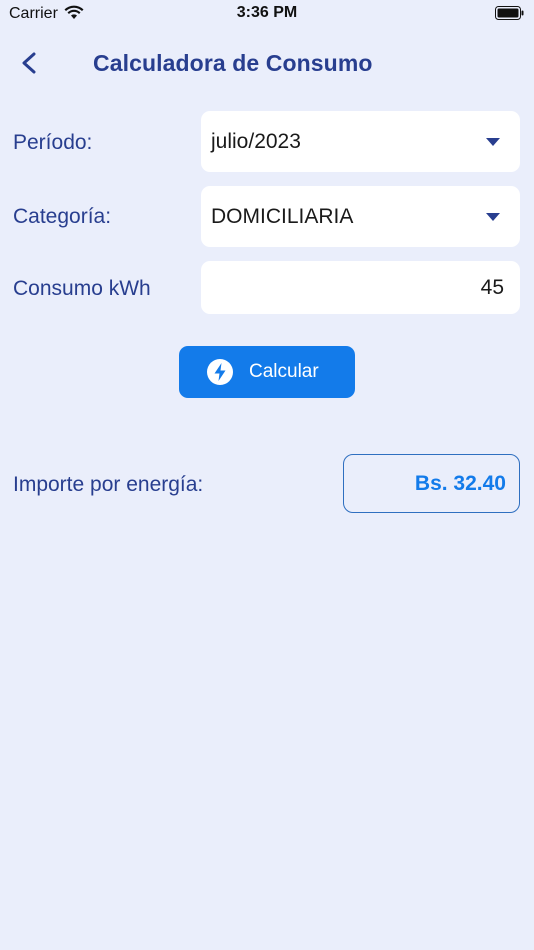  I want to click on status-bar: Carrier 3:36 PM, so click(267, 14).